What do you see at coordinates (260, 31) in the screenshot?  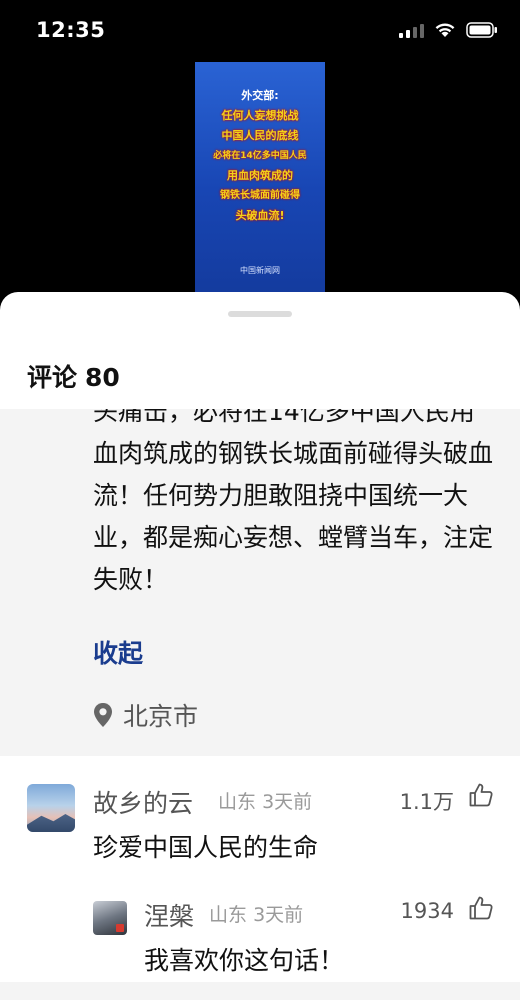 I see `status-bar: 12:35` at bounding box center [260, 31].